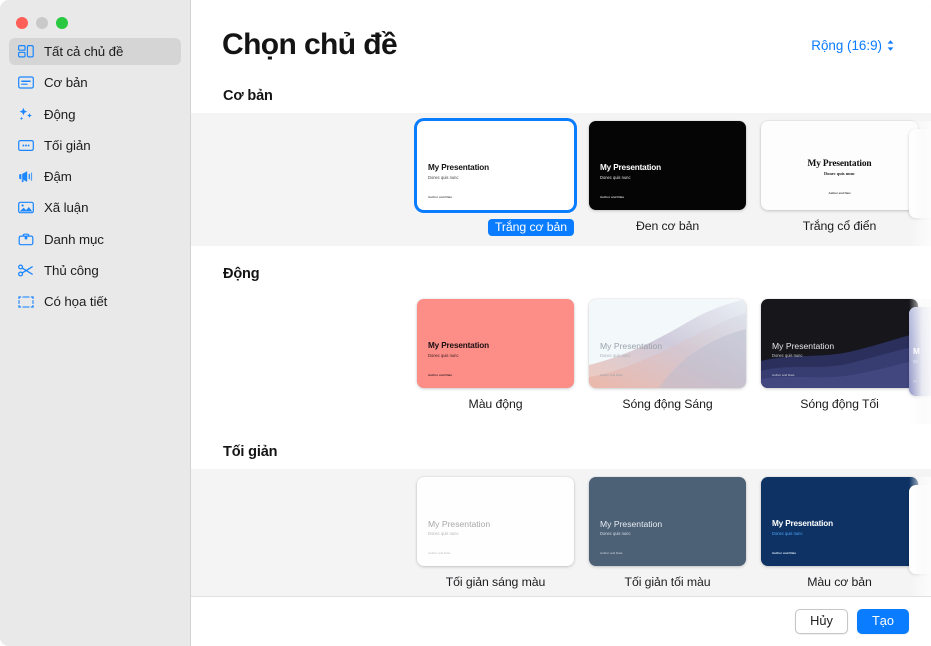 The height and width of the screenshot is (646, 931). Describe the element at coordinates (882, 621) in the screenshot. I see `create-button: Tạo` at that location.